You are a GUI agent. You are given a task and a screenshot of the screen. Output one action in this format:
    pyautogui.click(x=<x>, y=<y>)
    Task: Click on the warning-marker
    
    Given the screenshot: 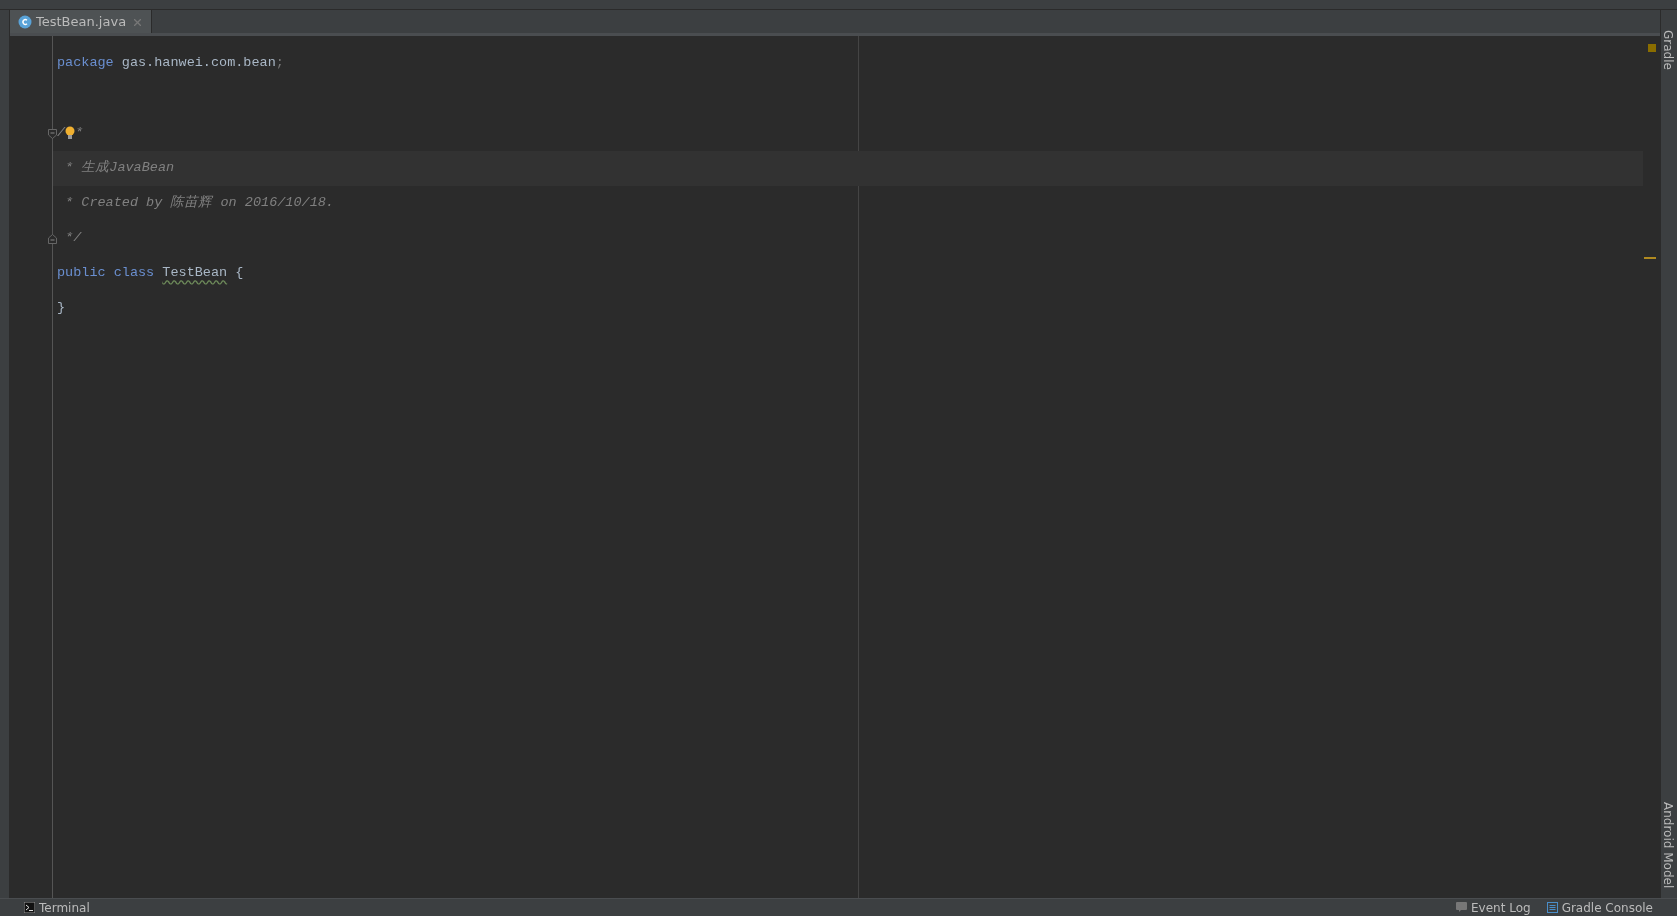 What is the action you would take?
    pyautogui.click(x=1651, y=48)
    